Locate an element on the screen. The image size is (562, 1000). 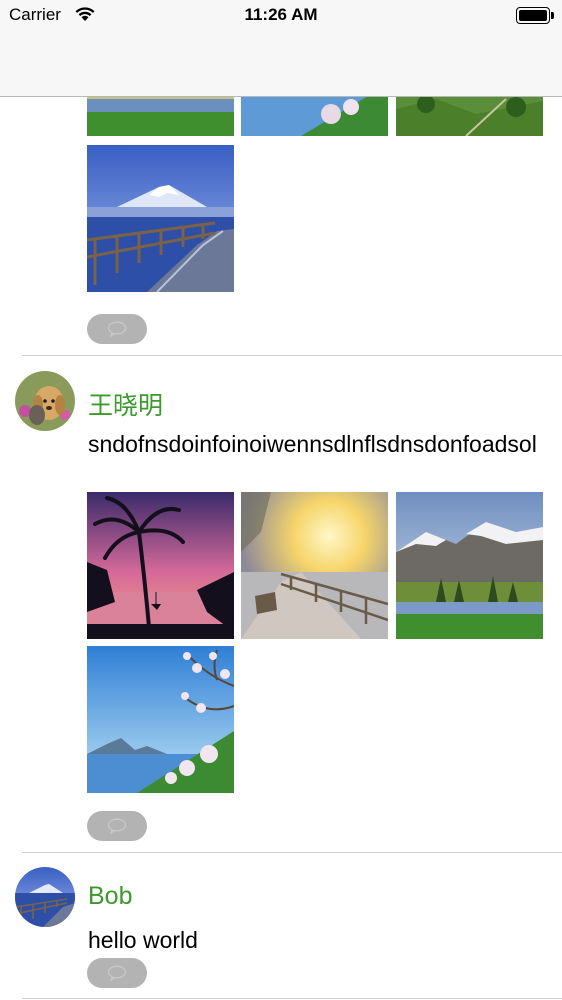
status-bar: Carrier 11:26 AM is located at coordinates (281, 16).